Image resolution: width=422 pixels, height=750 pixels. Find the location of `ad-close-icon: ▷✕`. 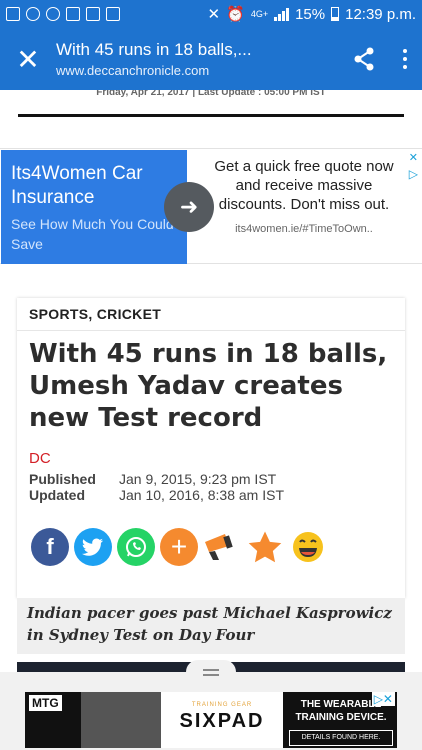

ad-close-icon: ▷✕ is located at coordinates (383, 699).